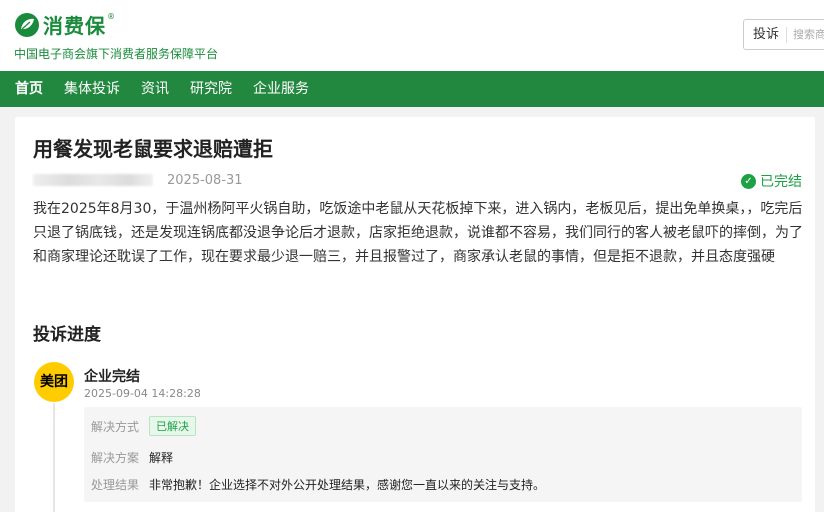 This screenshot has height=512, width=824. Describe the element at coordinates (143, 426) in the screenshot. I see `resolution-method-row: 解决方式 已解决` at that location.